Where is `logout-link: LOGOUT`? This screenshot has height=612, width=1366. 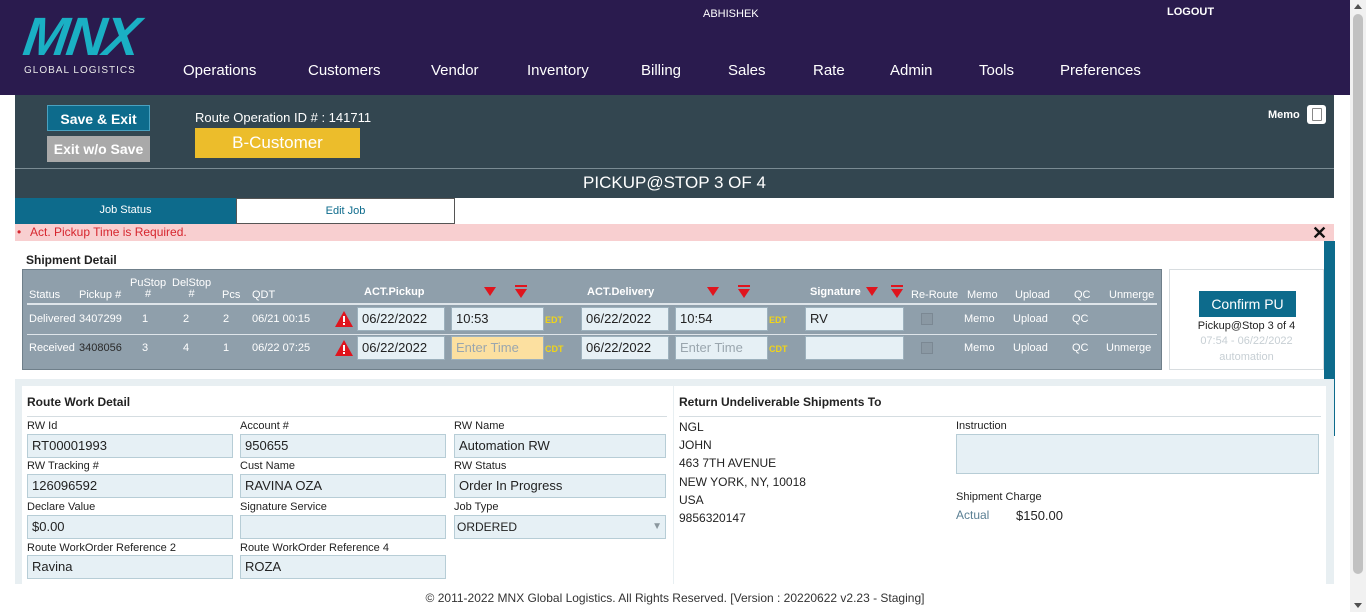
logout-link: LOGOUT is located at coordinates (1190, 12).